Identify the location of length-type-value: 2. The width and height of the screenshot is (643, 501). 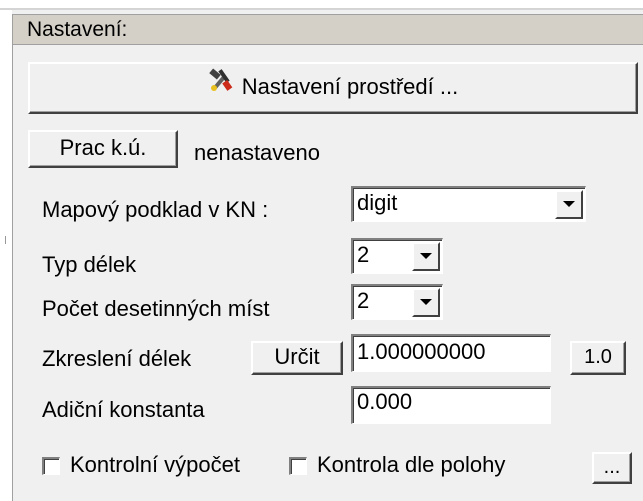
(363, 254).